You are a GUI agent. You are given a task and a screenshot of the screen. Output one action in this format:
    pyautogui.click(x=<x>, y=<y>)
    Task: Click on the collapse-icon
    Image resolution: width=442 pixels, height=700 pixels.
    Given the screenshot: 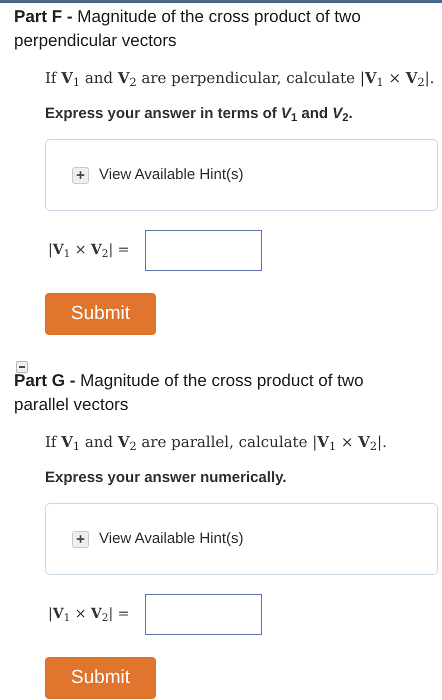 What is the action you would take?
    pyautogui.click(x=22, y=367)
    